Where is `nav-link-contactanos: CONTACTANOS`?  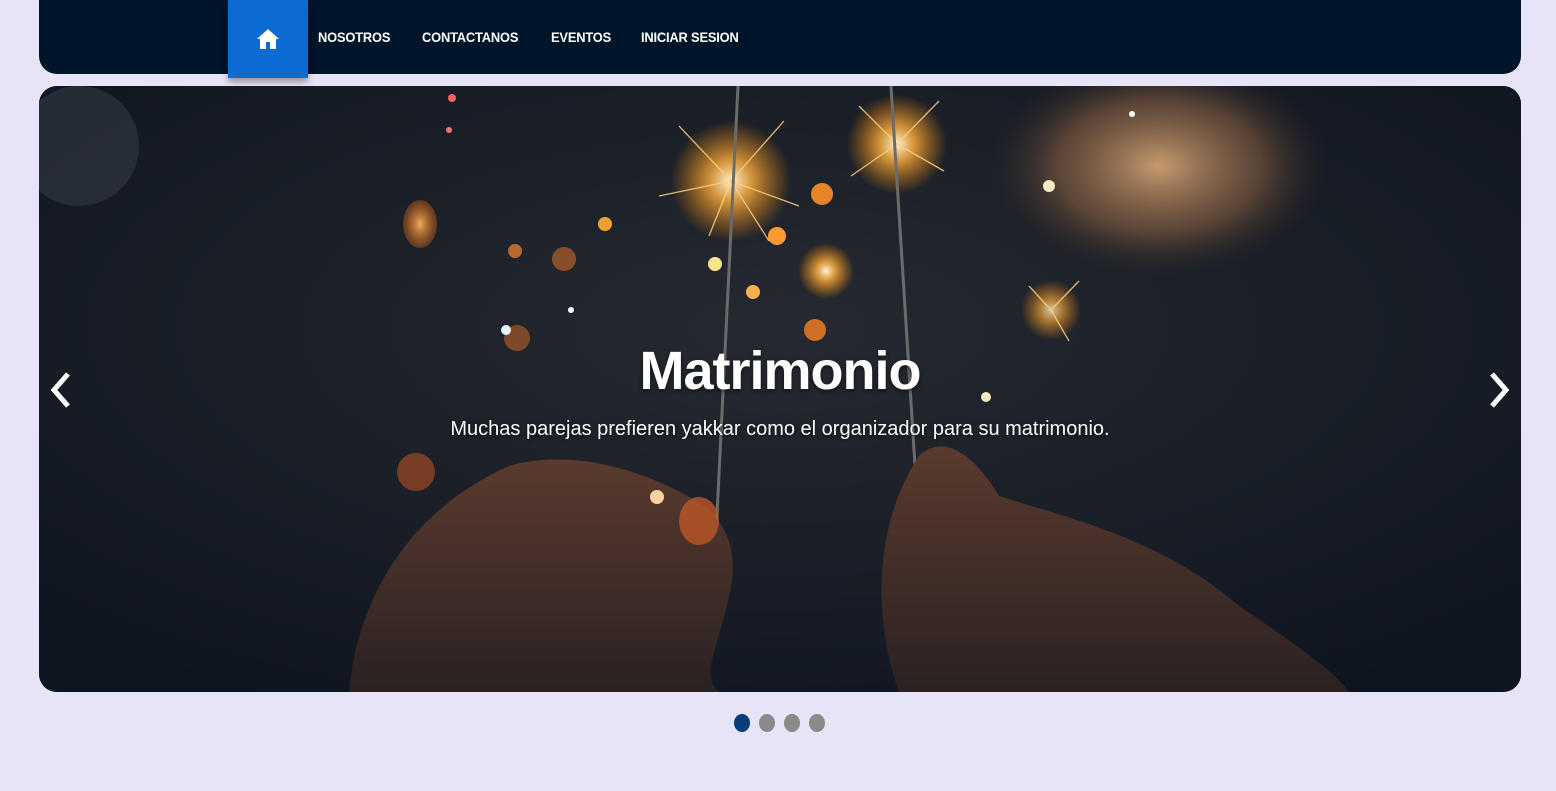 nav-link-contactanos: CONTACTANOS is located at coordinates (470, 37).